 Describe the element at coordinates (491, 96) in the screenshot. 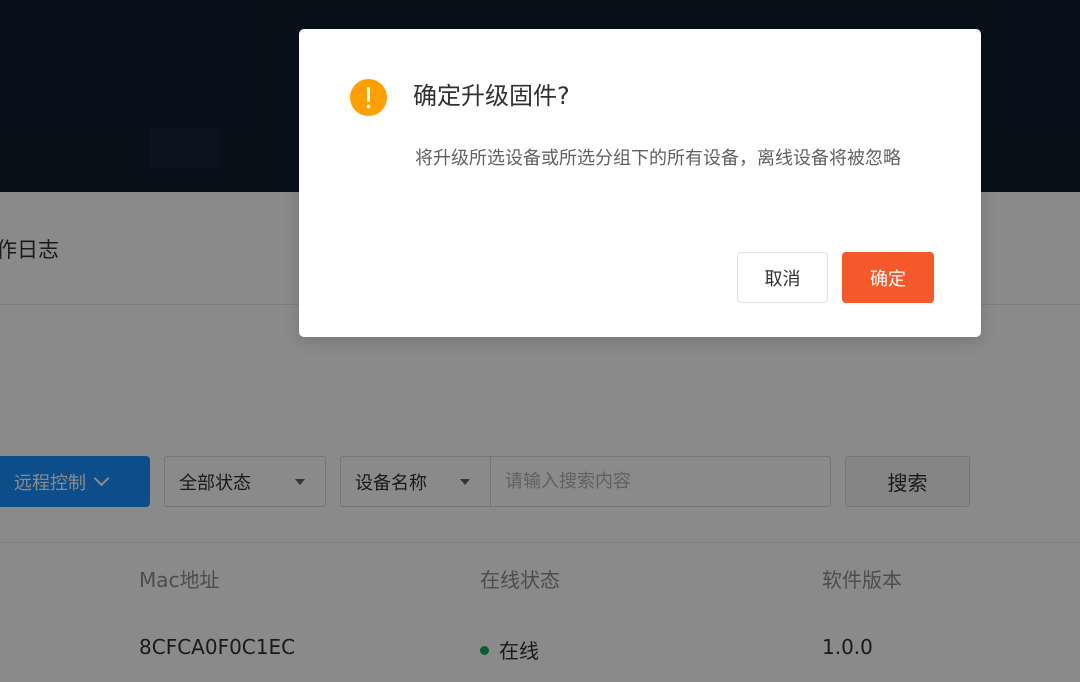

I see `dialog-title: 确定升级固件?` at that location.